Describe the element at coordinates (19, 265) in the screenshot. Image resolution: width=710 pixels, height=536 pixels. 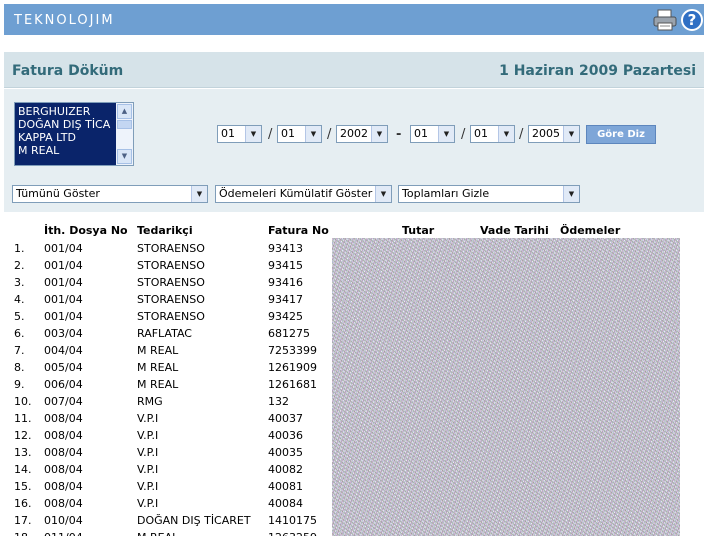
I see `row-number: 2.` at that location.